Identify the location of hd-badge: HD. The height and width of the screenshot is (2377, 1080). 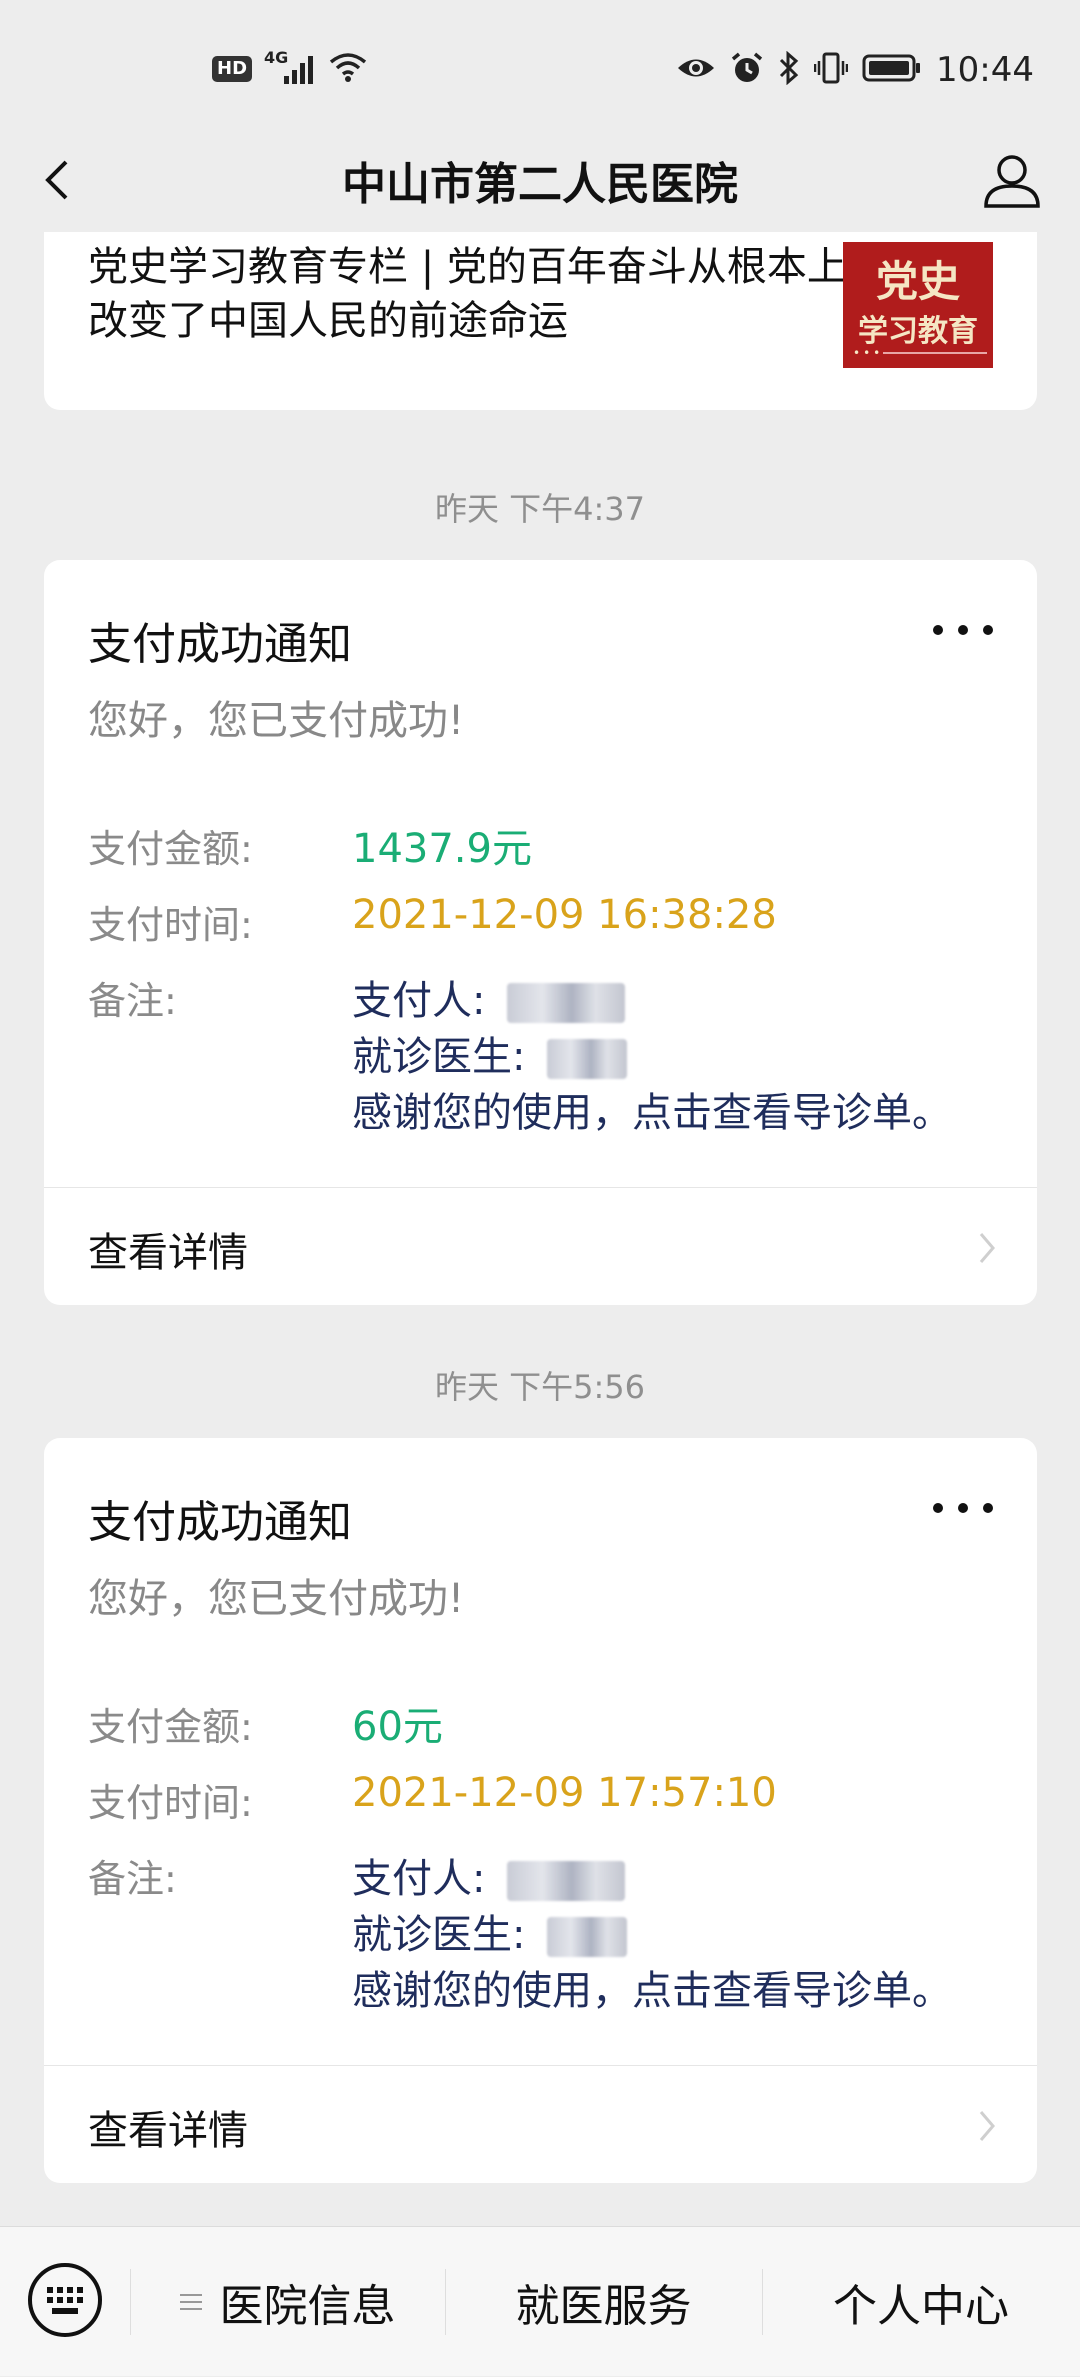
(232, 69).